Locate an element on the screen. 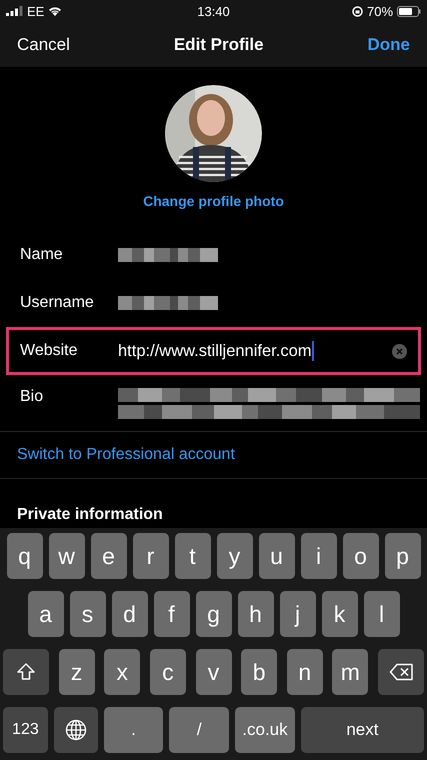 This screenshot has height=760, width=427. letter-key: a is located at coordinates (46, 614).